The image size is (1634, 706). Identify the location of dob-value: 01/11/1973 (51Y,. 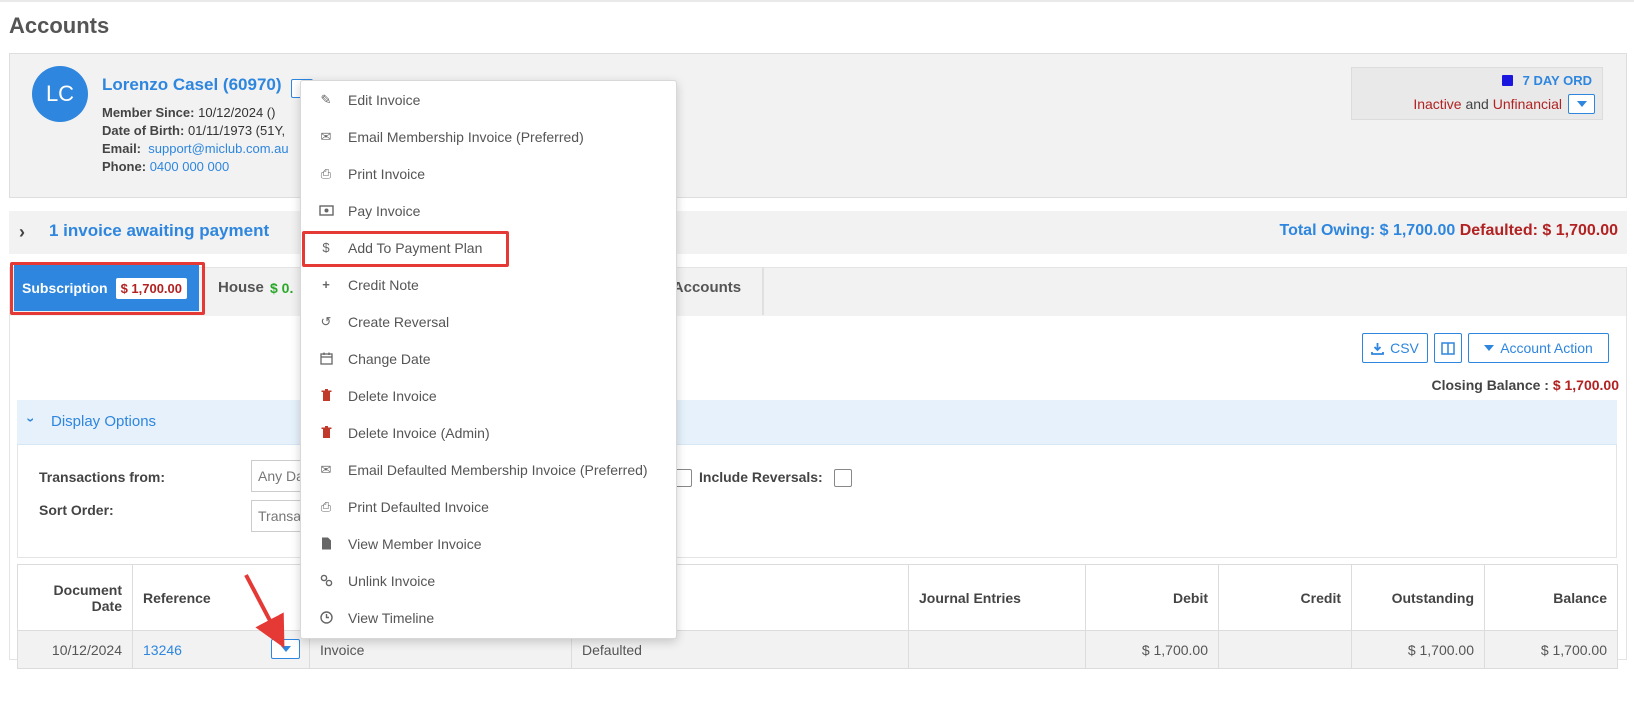
(236, 130).